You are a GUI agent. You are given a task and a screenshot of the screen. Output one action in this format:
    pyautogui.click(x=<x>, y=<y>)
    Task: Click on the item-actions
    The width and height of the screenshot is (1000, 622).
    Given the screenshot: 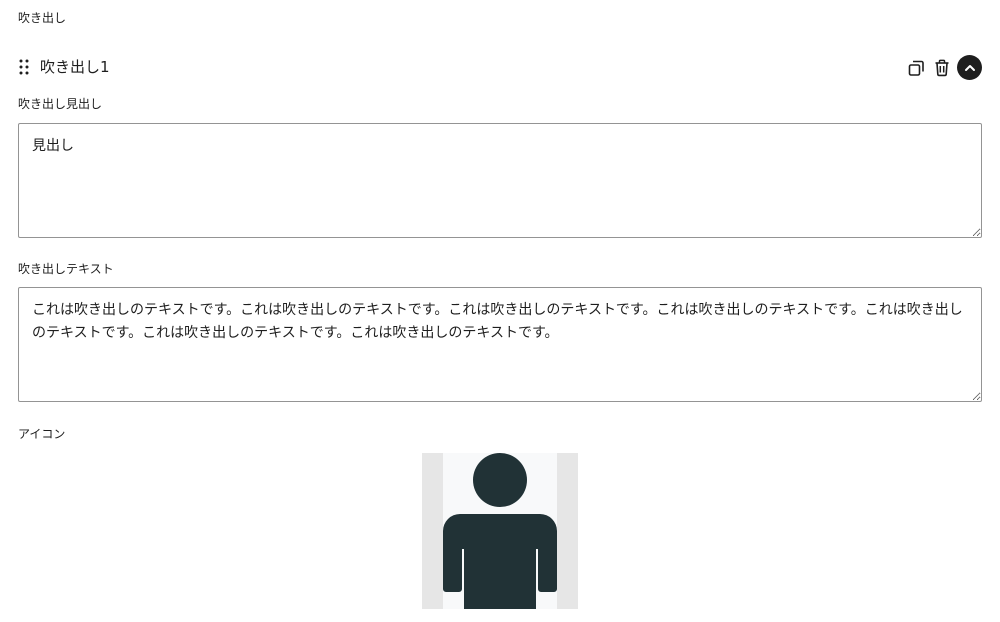 What is the action you would take?
    pyautogui.click(x=943, y=67)
    